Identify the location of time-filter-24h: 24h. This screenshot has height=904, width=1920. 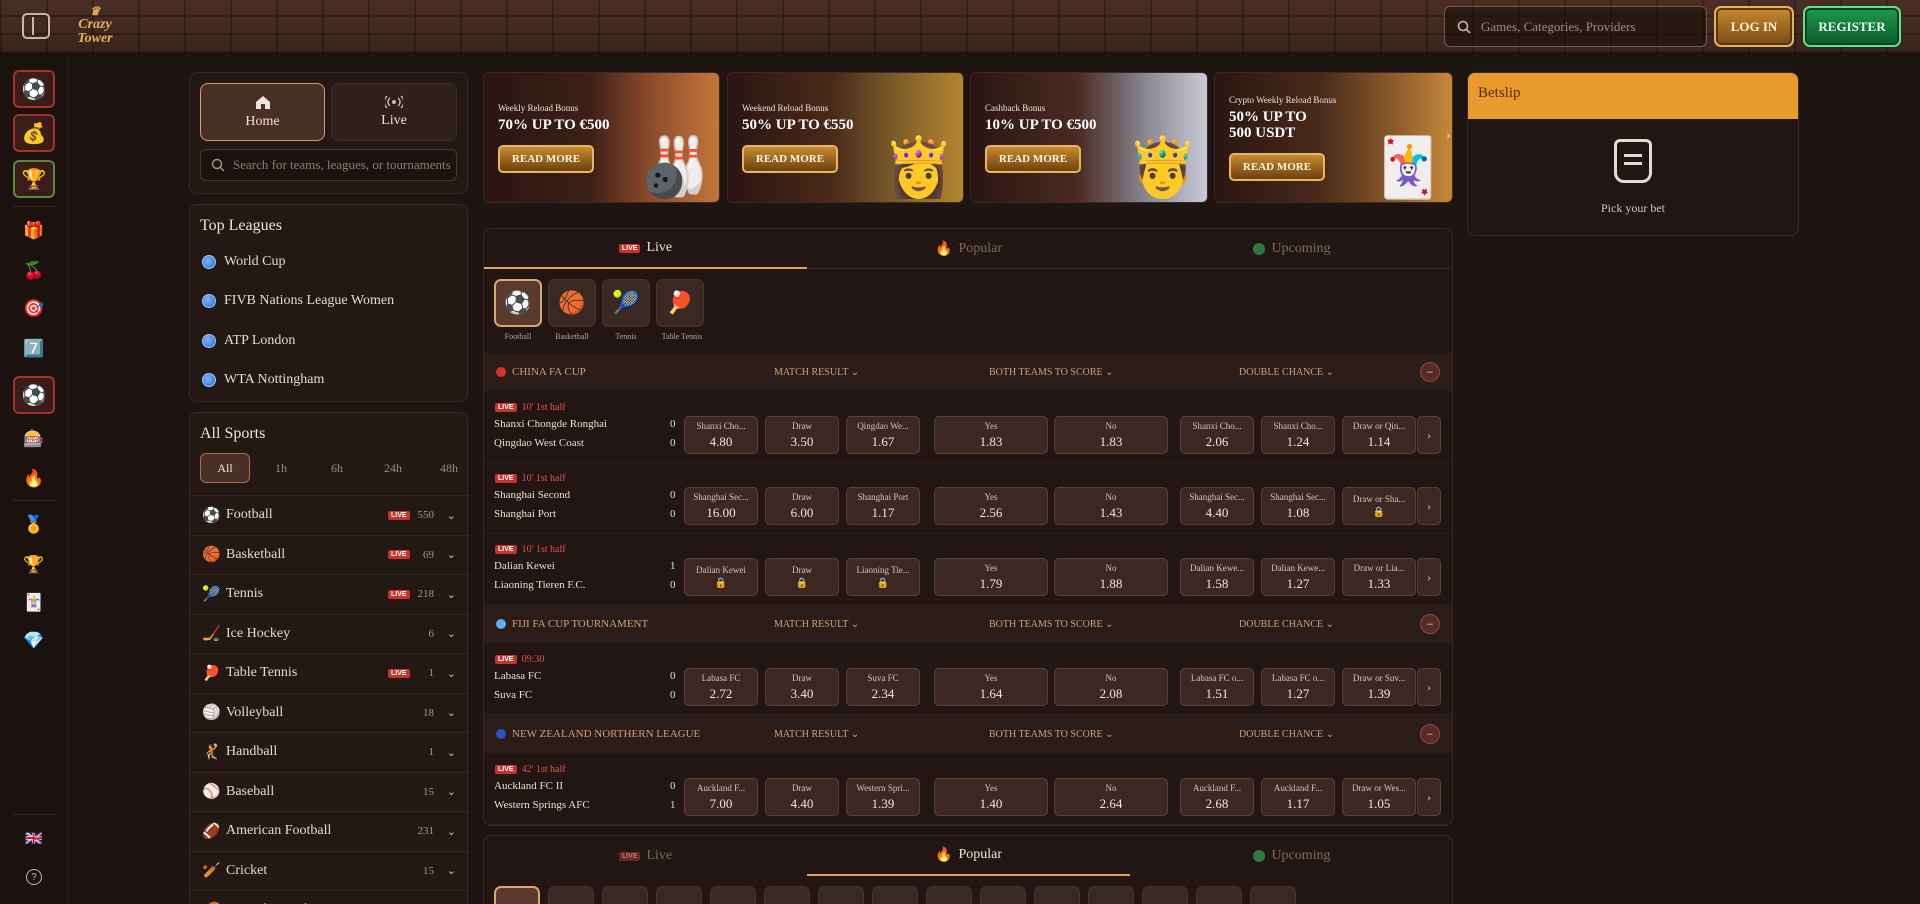
(393, 468).